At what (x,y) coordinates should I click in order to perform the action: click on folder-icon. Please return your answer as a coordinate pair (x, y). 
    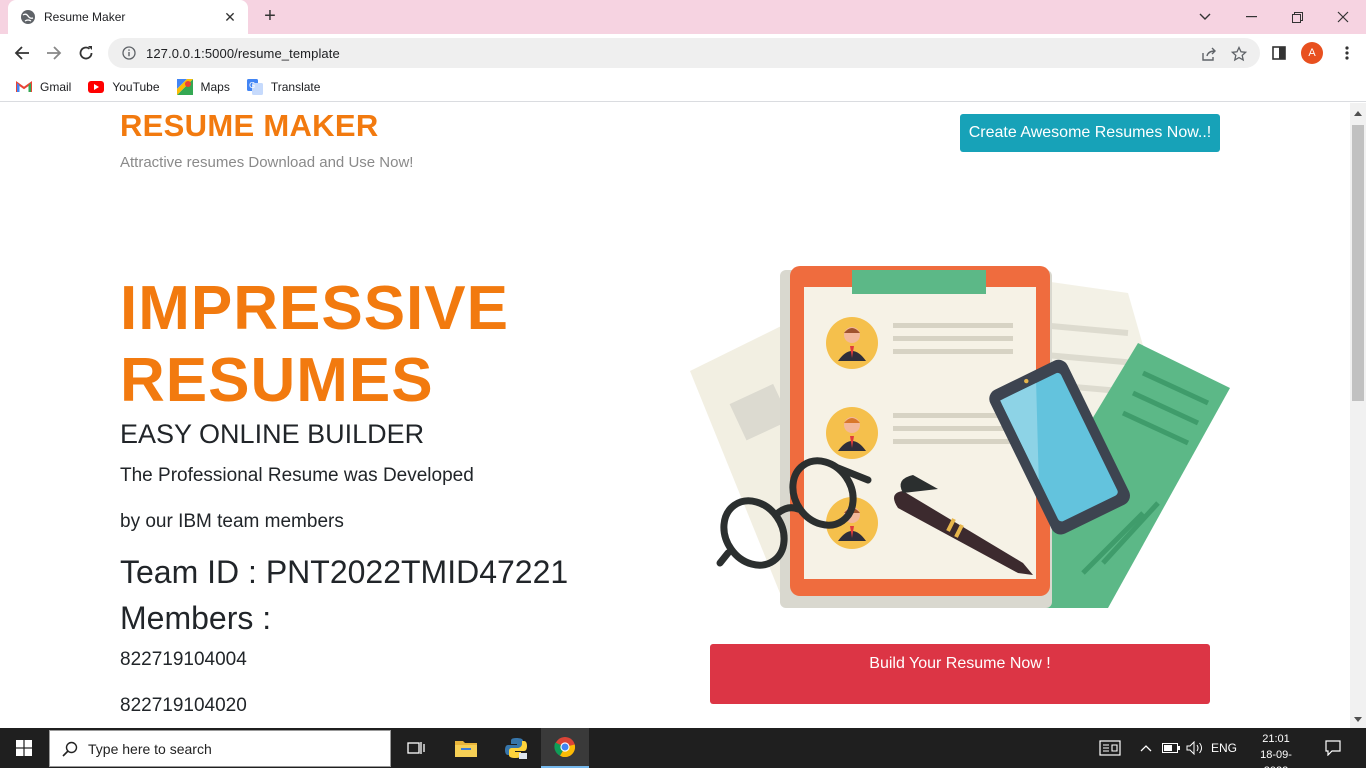
    Looking at the image, I should click on (466, 749).